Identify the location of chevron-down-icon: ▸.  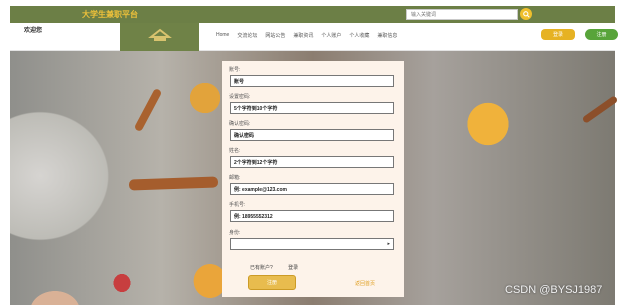
(388, 244).